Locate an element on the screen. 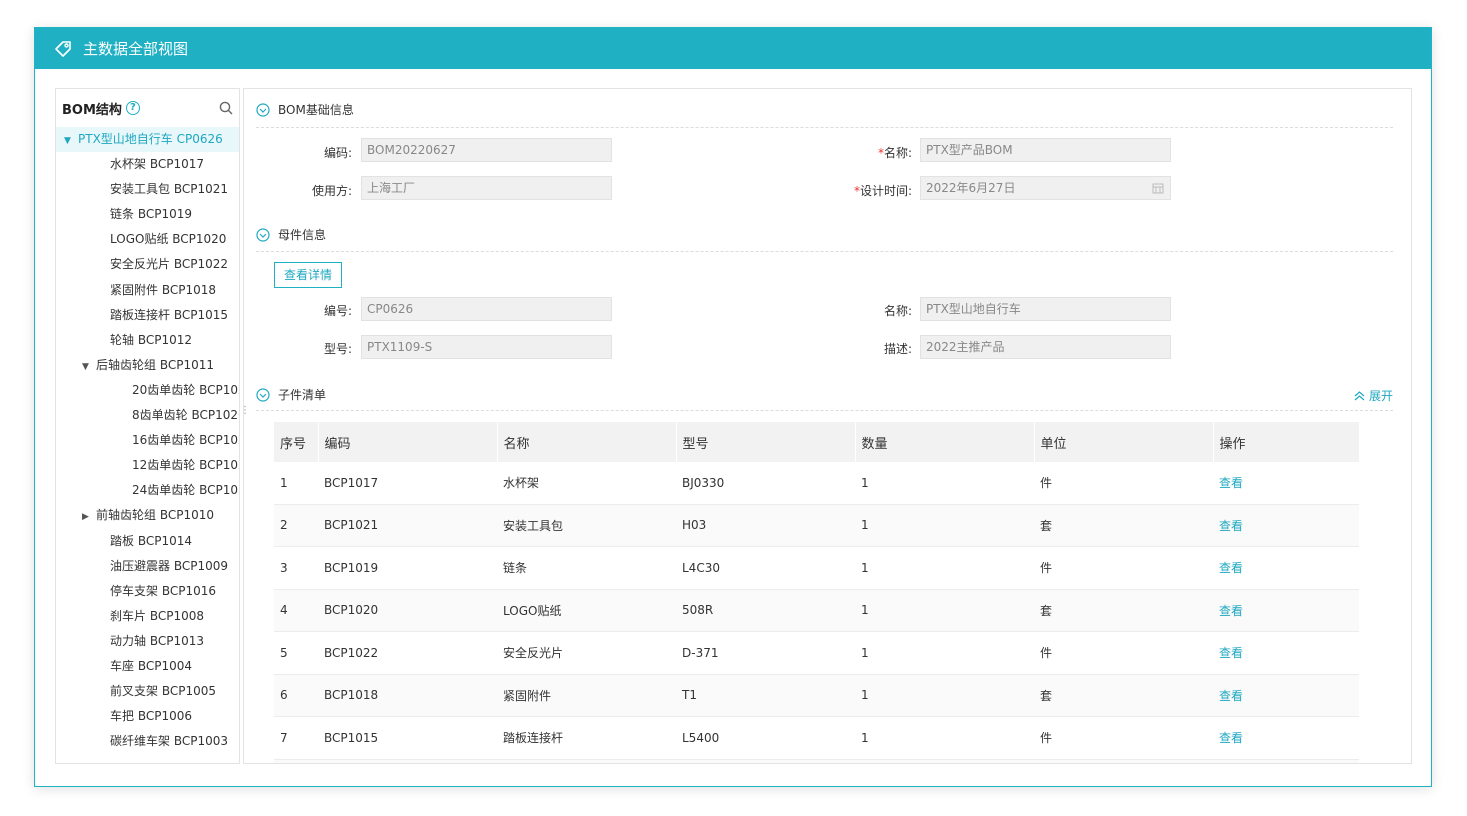 Image resolution: width=1467 pixels, height=816 pixels. bom-code-field: BOM20220627 is located at coordinates (486, 150).